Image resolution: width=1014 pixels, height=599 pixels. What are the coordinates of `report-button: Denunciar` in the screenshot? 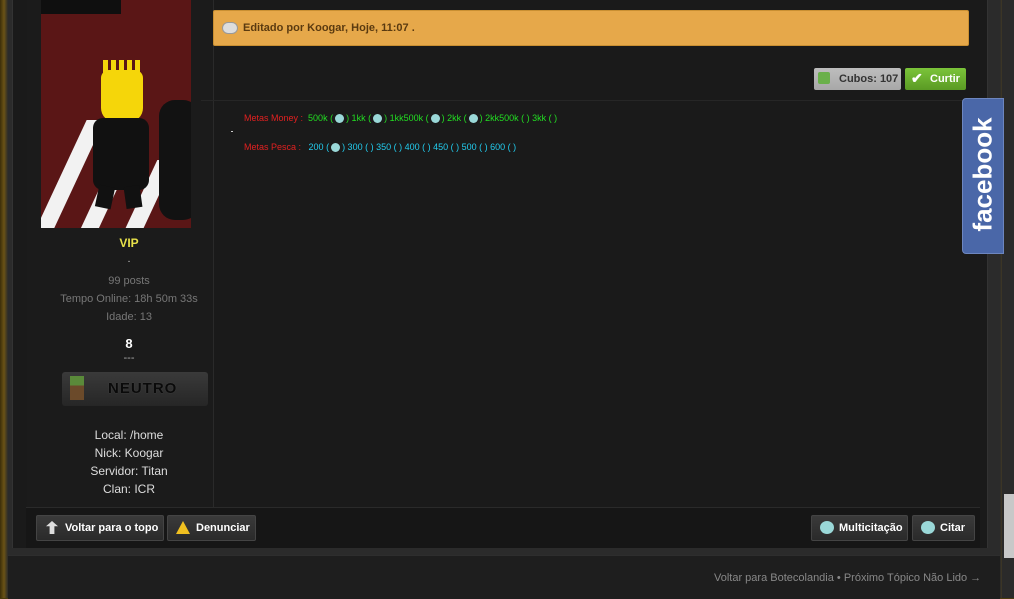 It's located at (211, 528).